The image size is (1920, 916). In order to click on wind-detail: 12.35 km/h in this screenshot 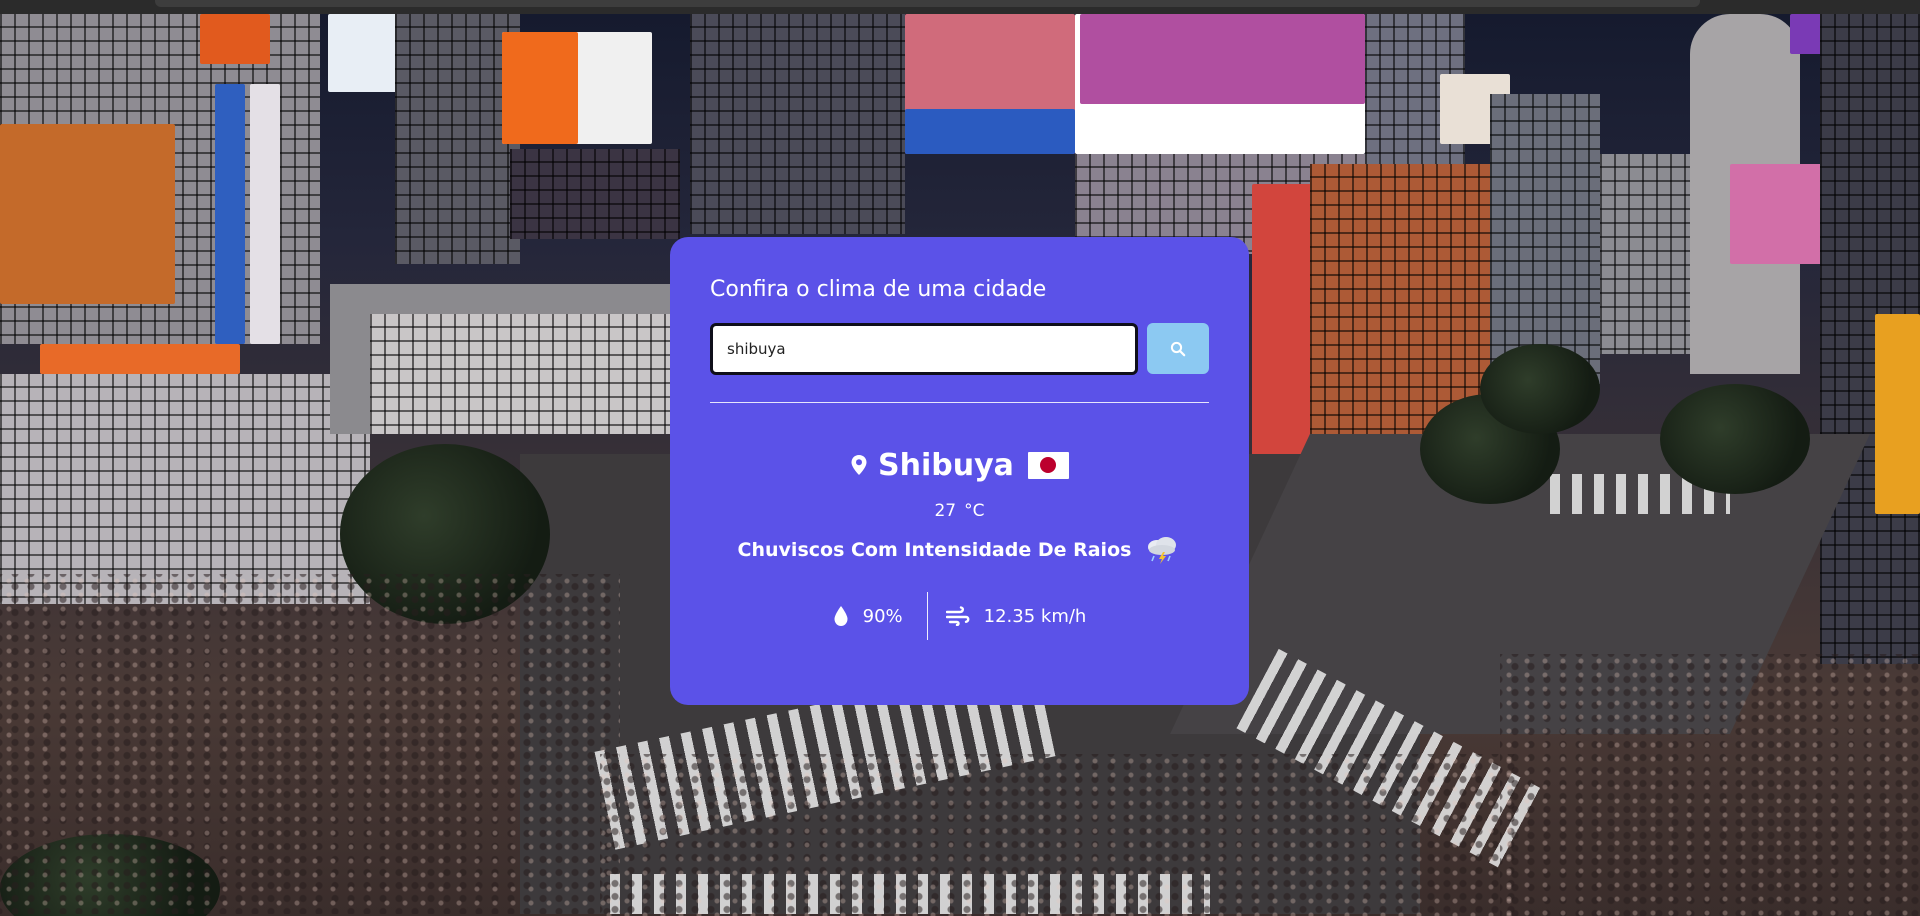, I will do `click(1016, 616)`.